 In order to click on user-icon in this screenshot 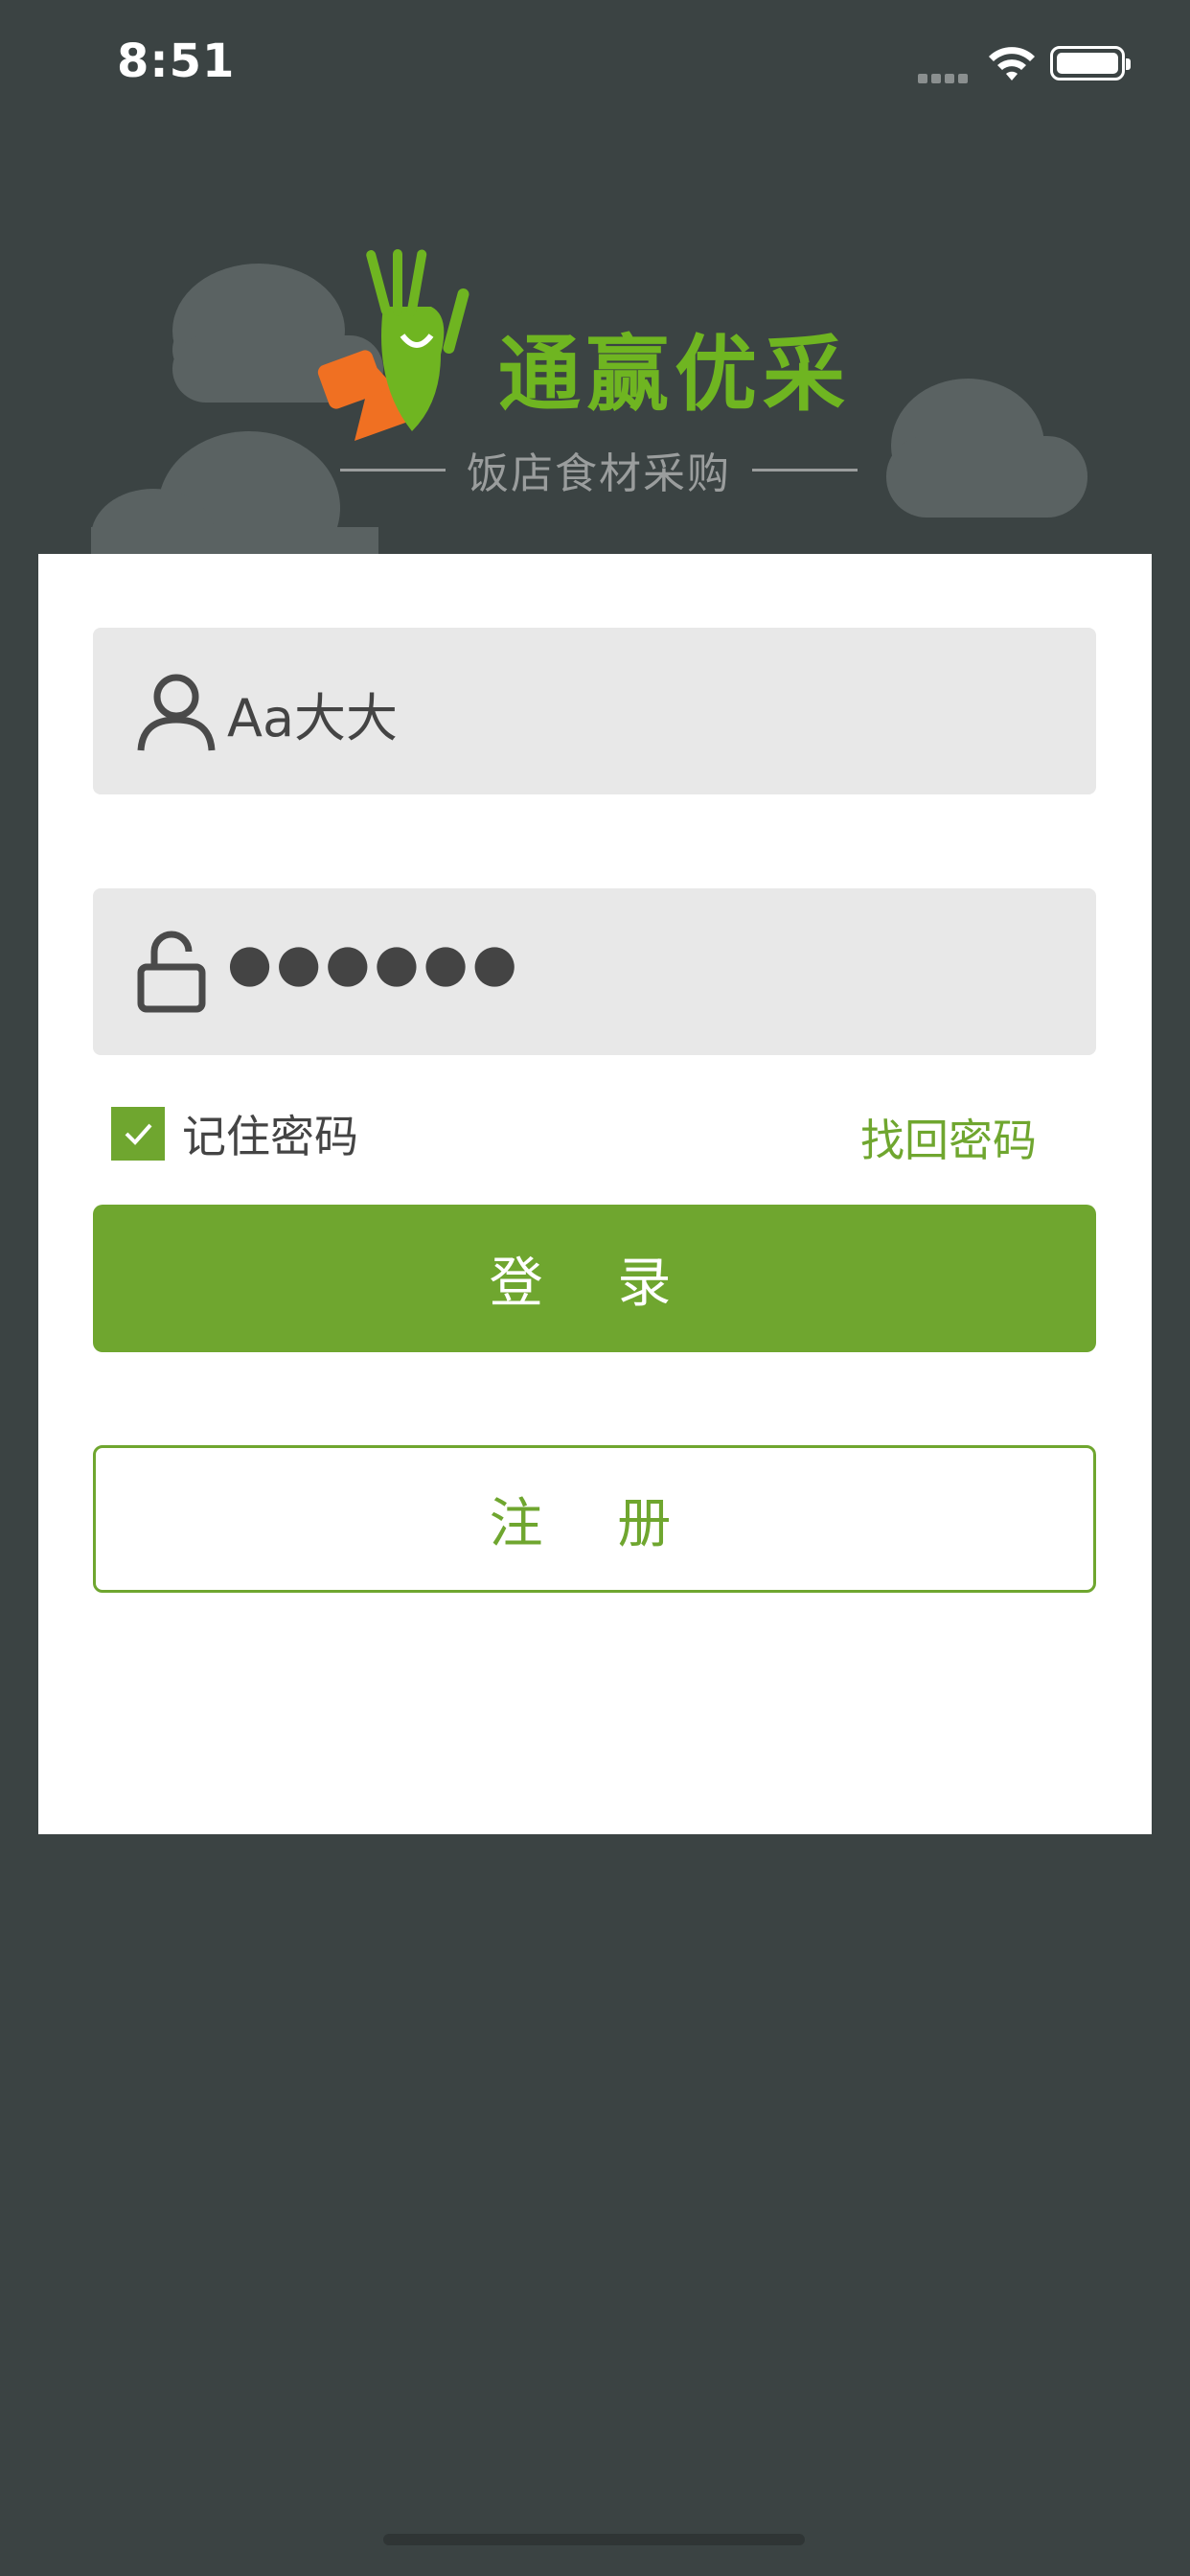, I will do `click(177, 712)`.